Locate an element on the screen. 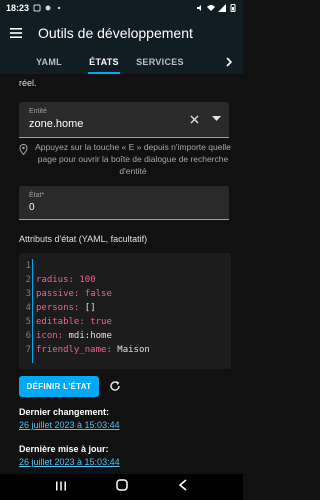 The image size is (320, 500). code-line: 6 icon: mdi:home is located at coordinates (65, 335).